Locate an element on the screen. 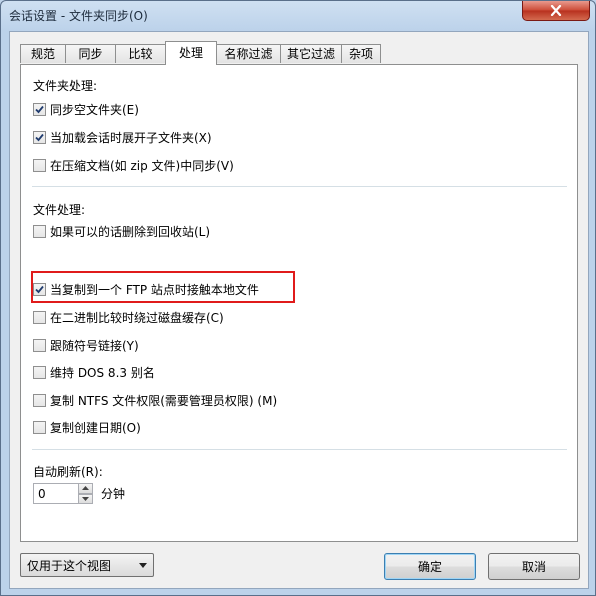 The image size is (596, 596). tab-label: 杂项 is located at coordinates (360, 54).